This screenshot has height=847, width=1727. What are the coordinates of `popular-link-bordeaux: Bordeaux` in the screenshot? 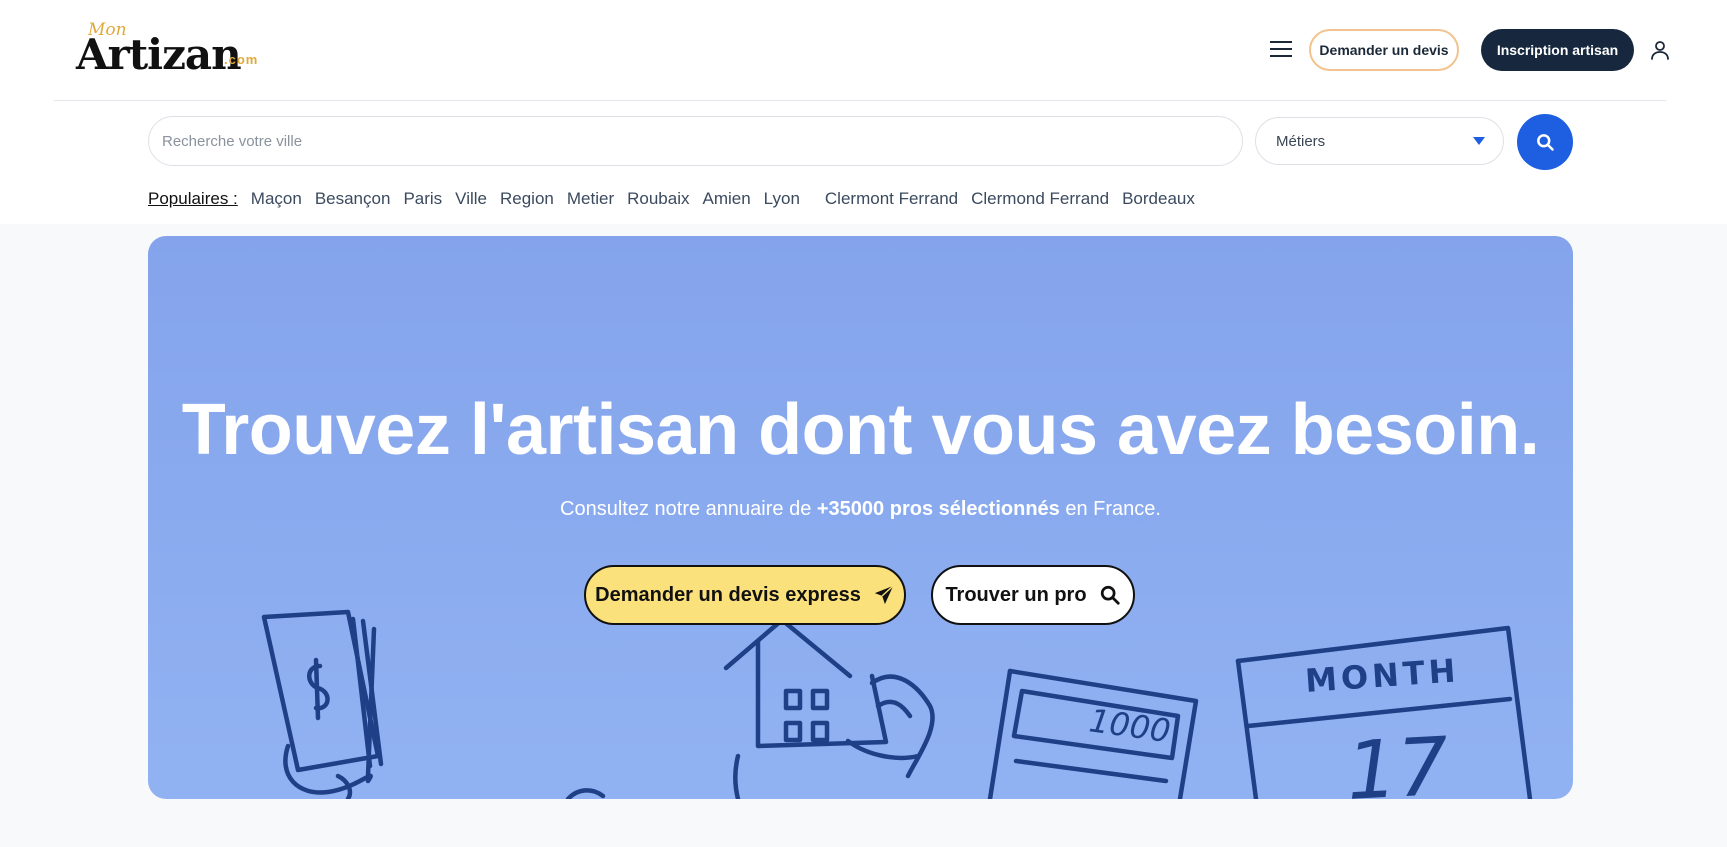 It's located at (1158, 199).